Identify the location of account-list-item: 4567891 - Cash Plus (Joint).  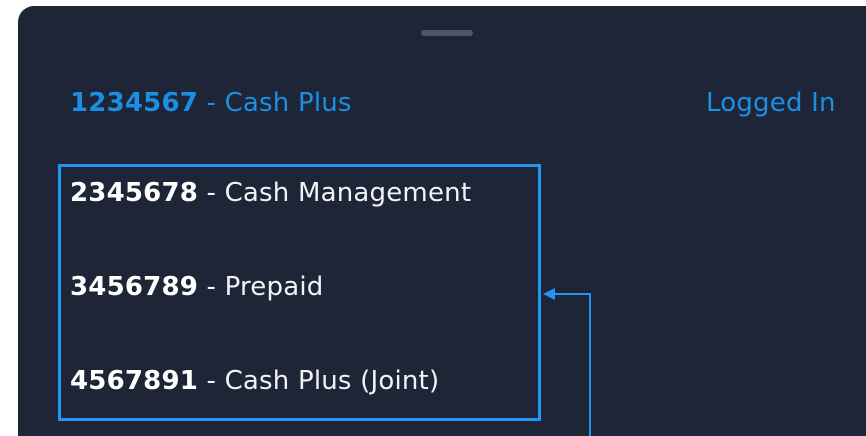
(254, 381).